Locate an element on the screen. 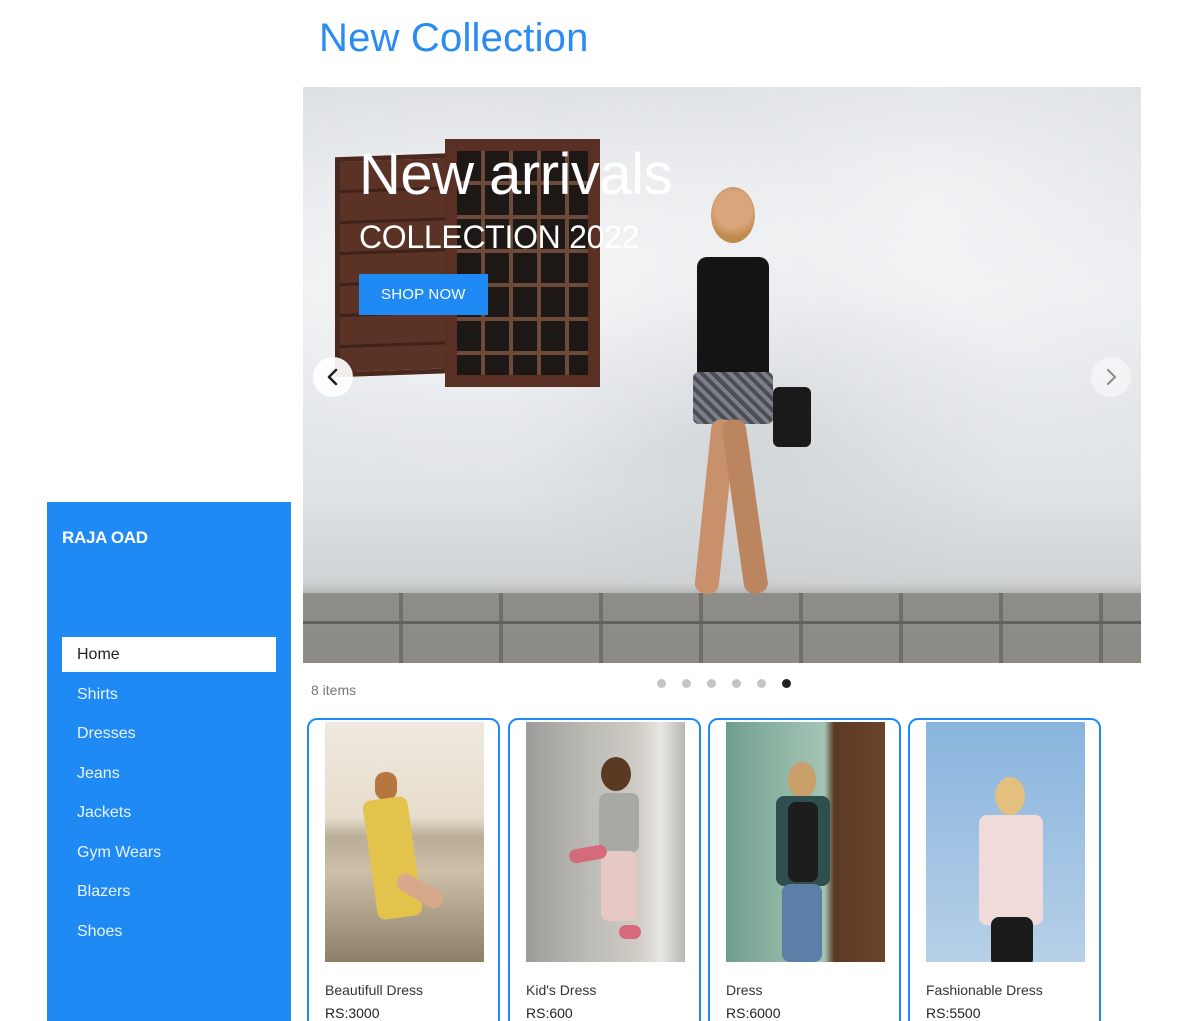 This screenshot has width=1187, height=1021. slide-caption: New arrivals COLLECTION 2022 SHOP NOW is located at coordinates (516, 228).